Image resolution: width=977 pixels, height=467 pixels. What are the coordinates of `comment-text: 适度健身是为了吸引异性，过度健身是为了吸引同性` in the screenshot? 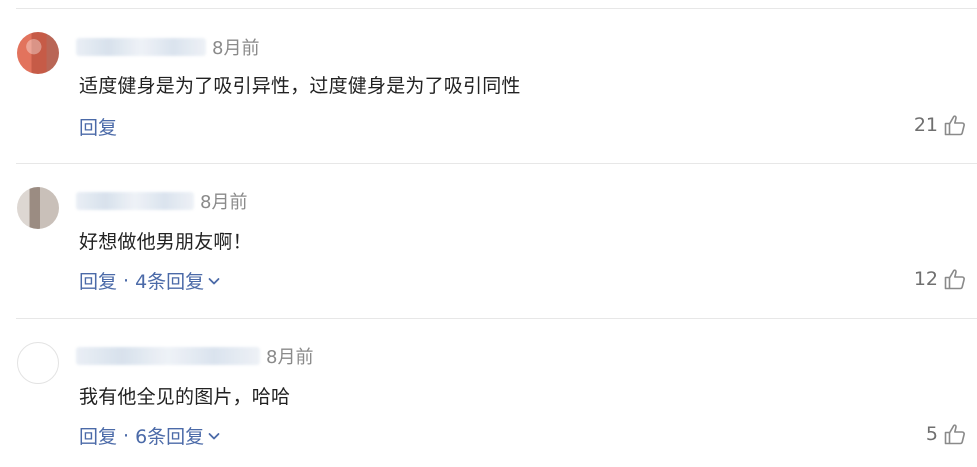 It's located at (300, 86).